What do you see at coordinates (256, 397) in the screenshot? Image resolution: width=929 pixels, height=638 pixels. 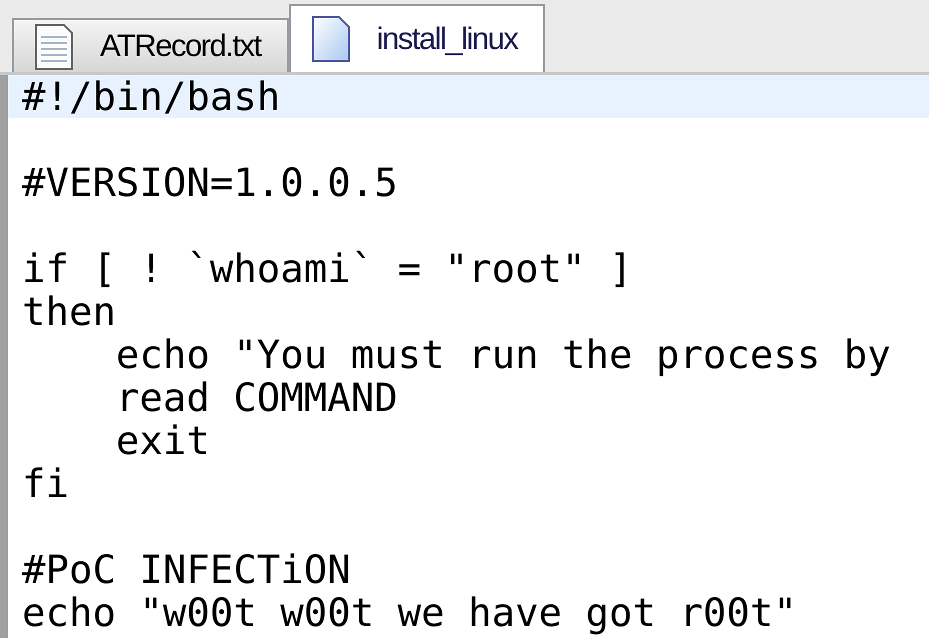 I see `code-line: read COMMAND` at bounding box center [256, 397].